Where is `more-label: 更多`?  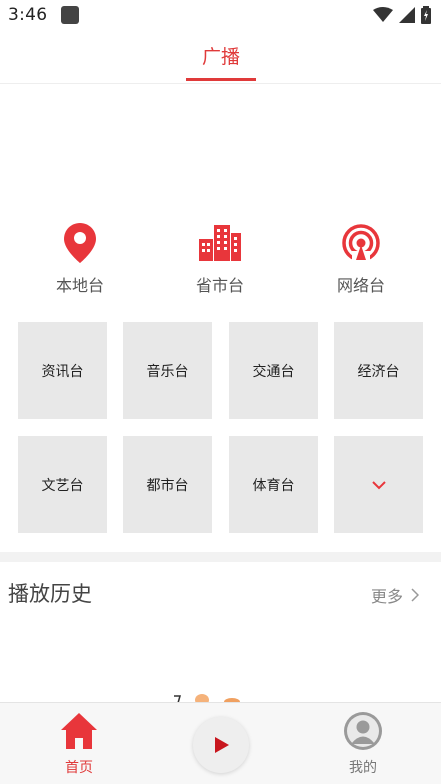
more-label: 更多 is located at coordinates (386, 596).